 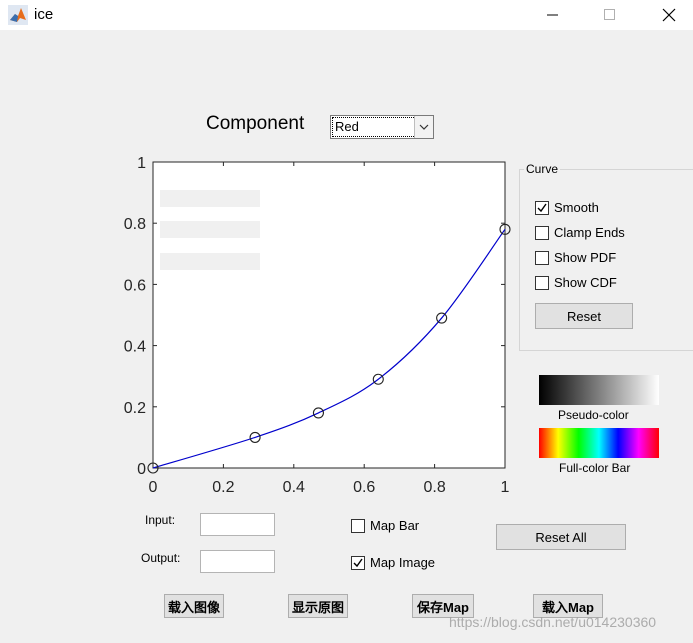 What do you see at coordinates (593, 415) in the screenshot?
I see `pseudo-color-label: Pseudo-color` at bounding box center [593, 415].